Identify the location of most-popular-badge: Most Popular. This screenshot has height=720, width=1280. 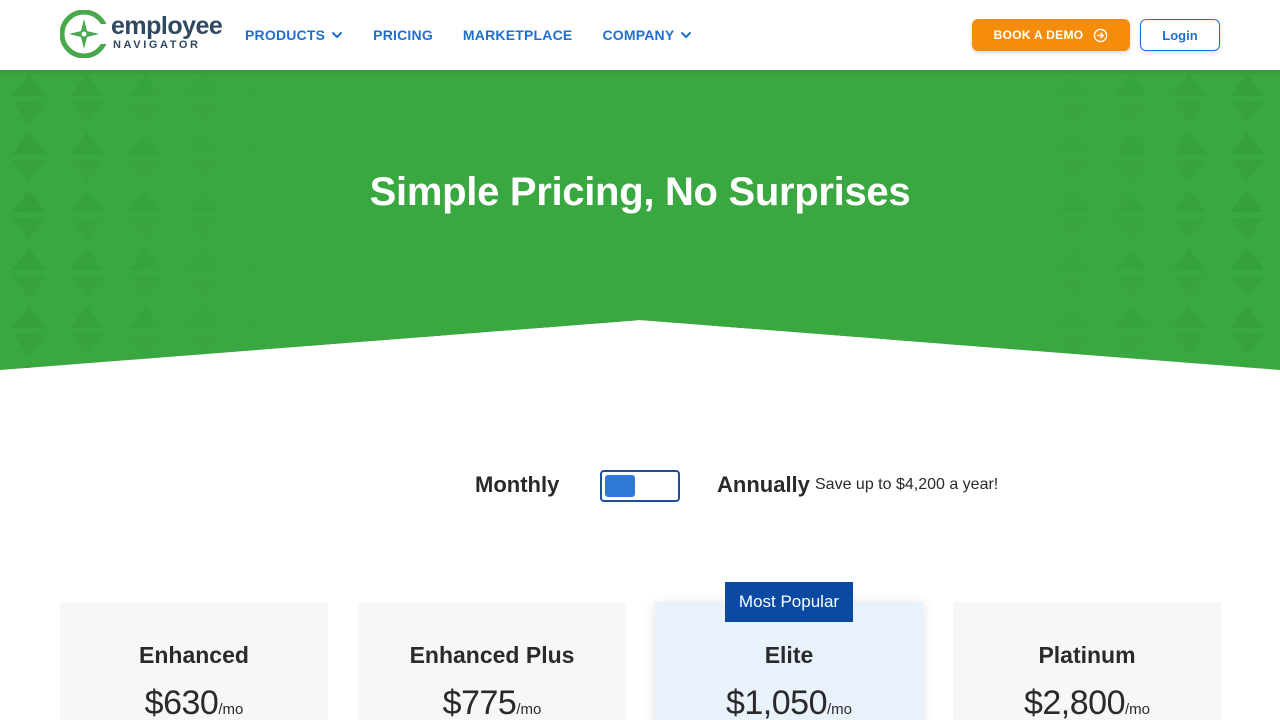
(789, 602).